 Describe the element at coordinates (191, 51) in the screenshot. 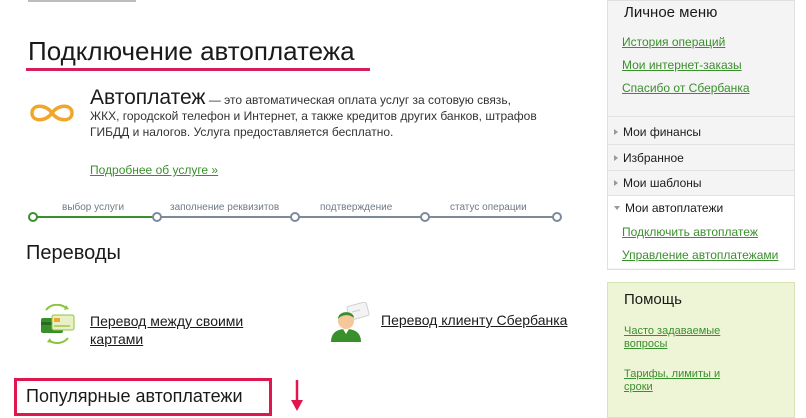

I see `page-title: Подключение автоплатежа` at that location.